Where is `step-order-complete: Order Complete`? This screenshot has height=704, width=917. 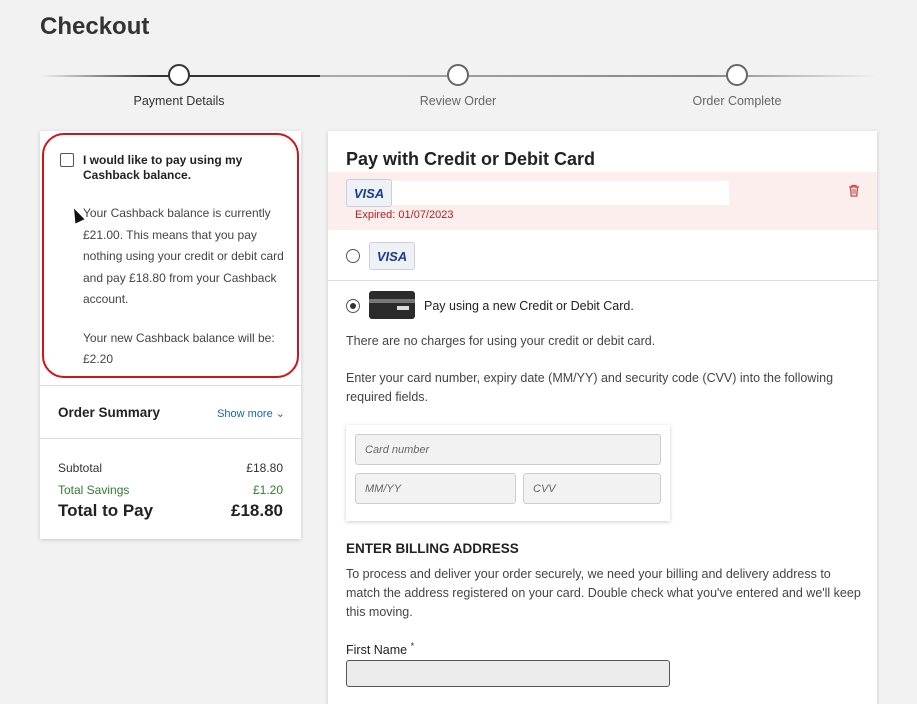 step-order-complete: Order Complete is located at coordinates (737, 86).